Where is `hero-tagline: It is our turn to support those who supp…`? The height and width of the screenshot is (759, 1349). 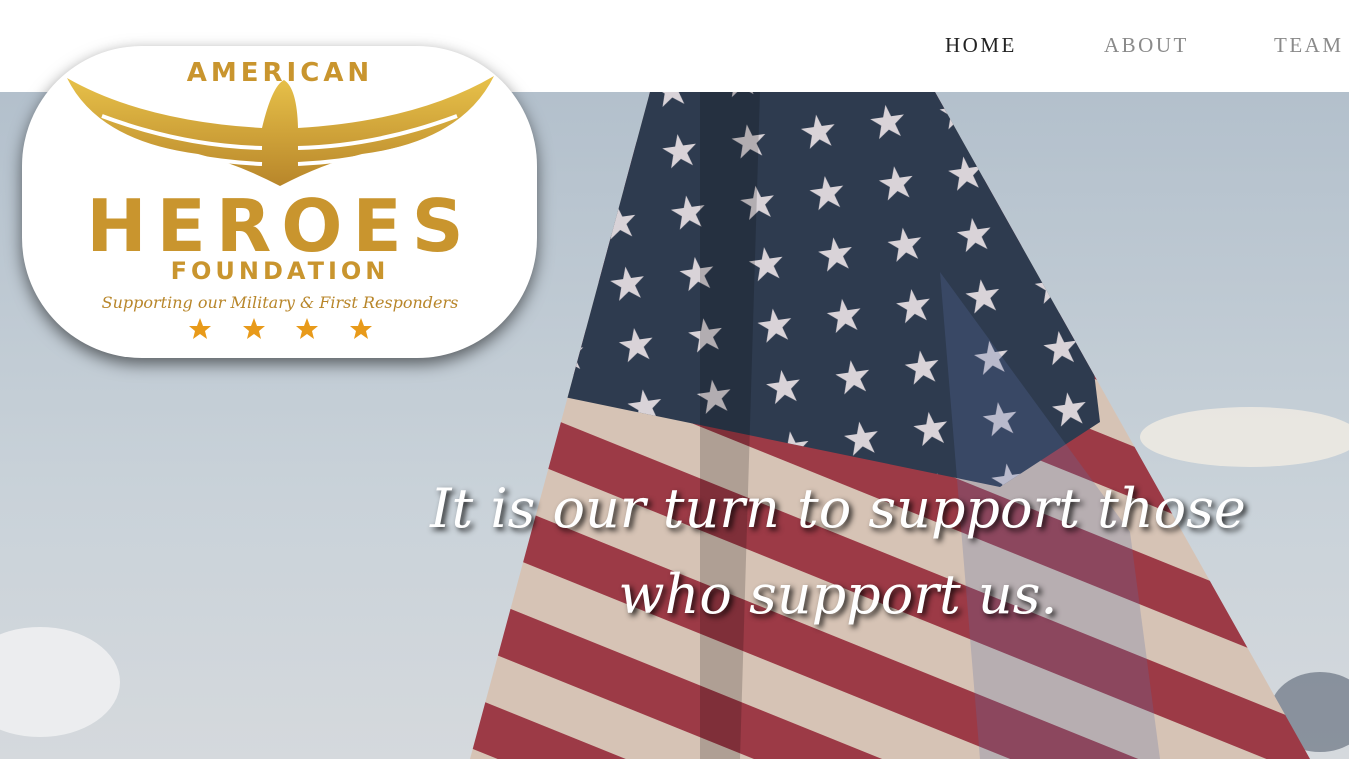 hero-tagline: It is our turn to support those who supp… is located at coordinates (838, 551).